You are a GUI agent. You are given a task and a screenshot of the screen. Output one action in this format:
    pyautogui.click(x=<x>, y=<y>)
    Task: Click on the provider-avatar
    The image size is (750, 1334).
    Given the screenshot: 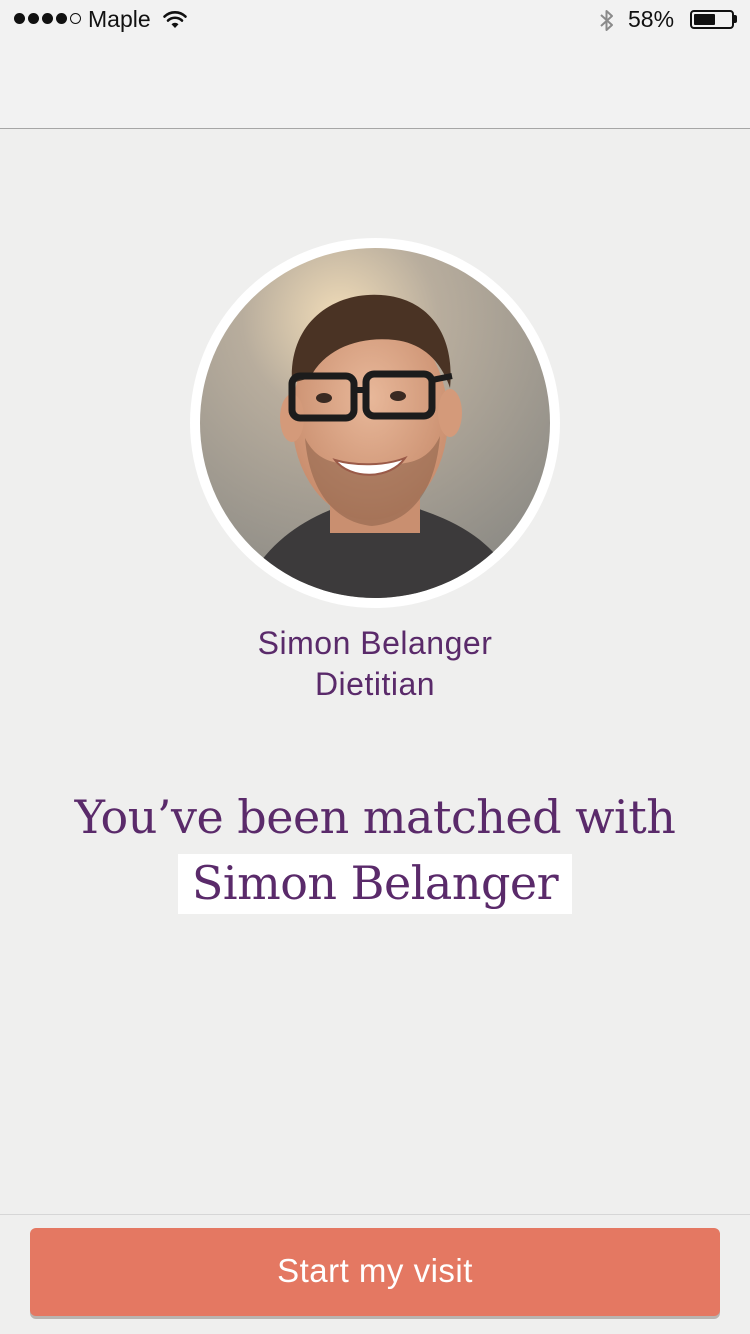 What is the action you would take?
    pyautogui.click(x=375, y=423)
    